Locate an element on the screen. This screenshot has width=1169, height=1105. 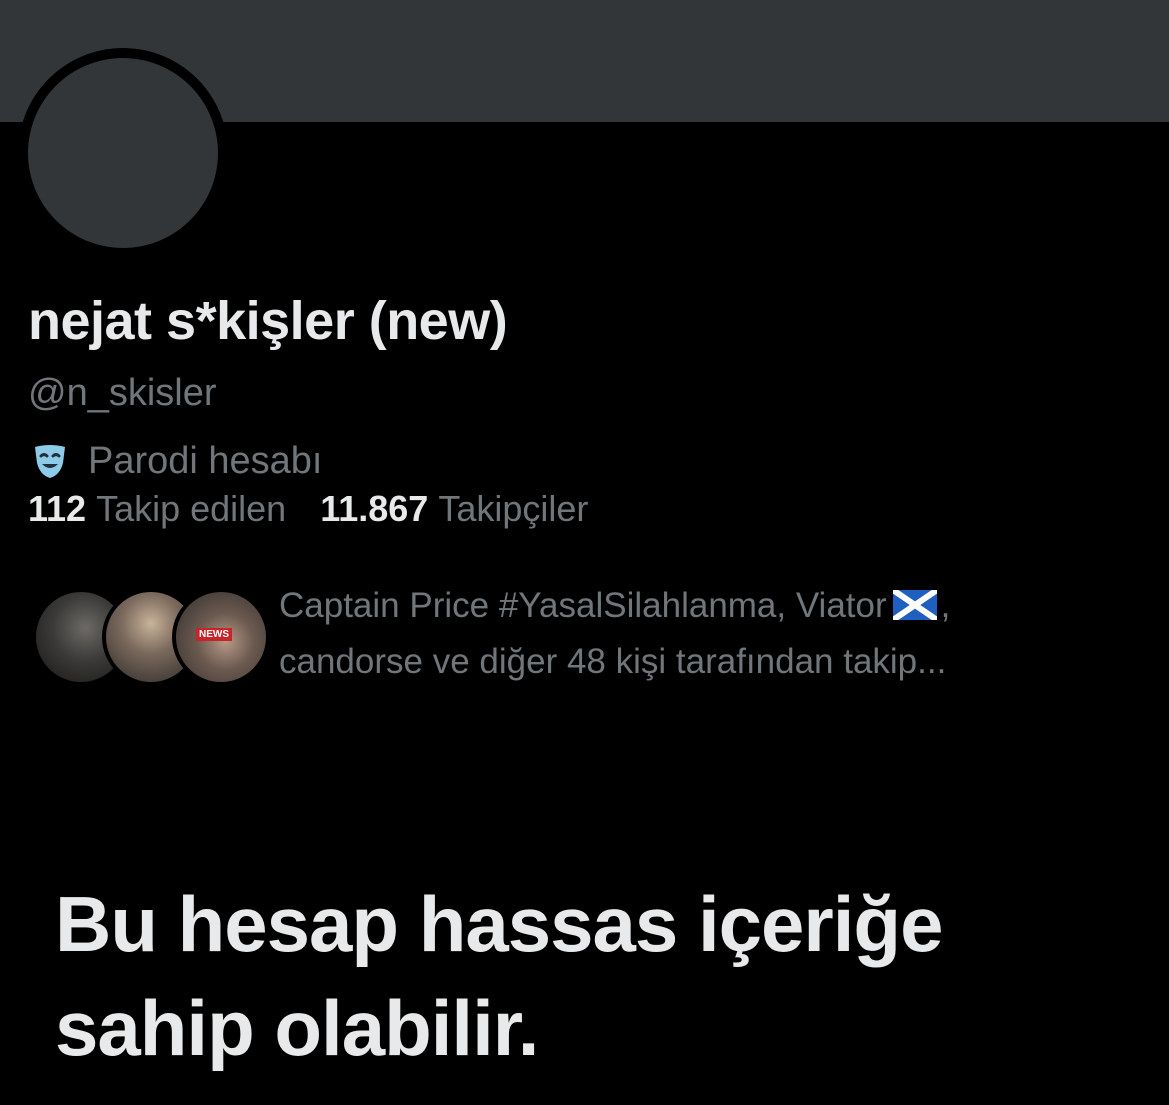
followed-by-line-1: Captain Price #YasalSilahlanma, Viator , is located at coordinates (679, 606).